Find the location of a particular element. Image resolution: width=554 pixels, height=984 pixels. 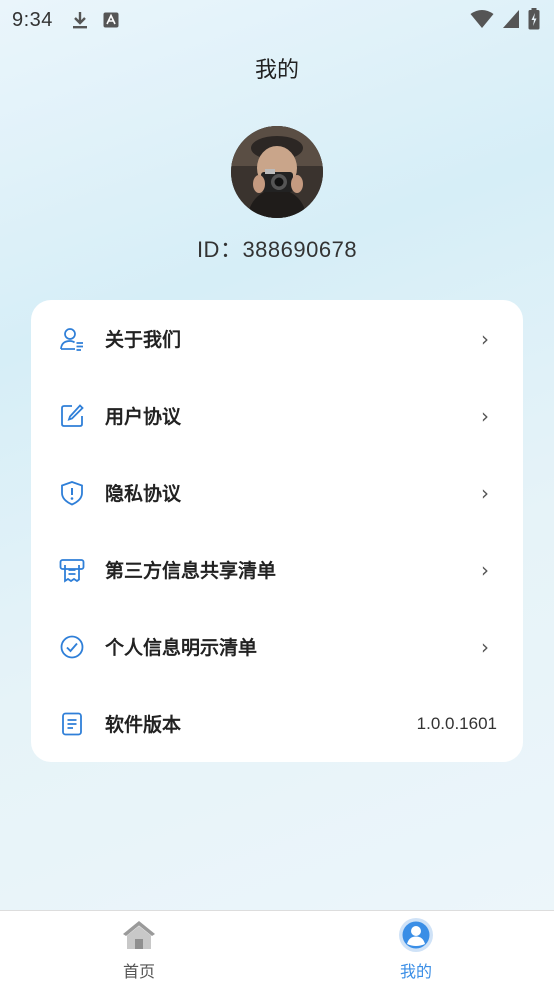

document-lines-icon is located at coordinates (72, 723).